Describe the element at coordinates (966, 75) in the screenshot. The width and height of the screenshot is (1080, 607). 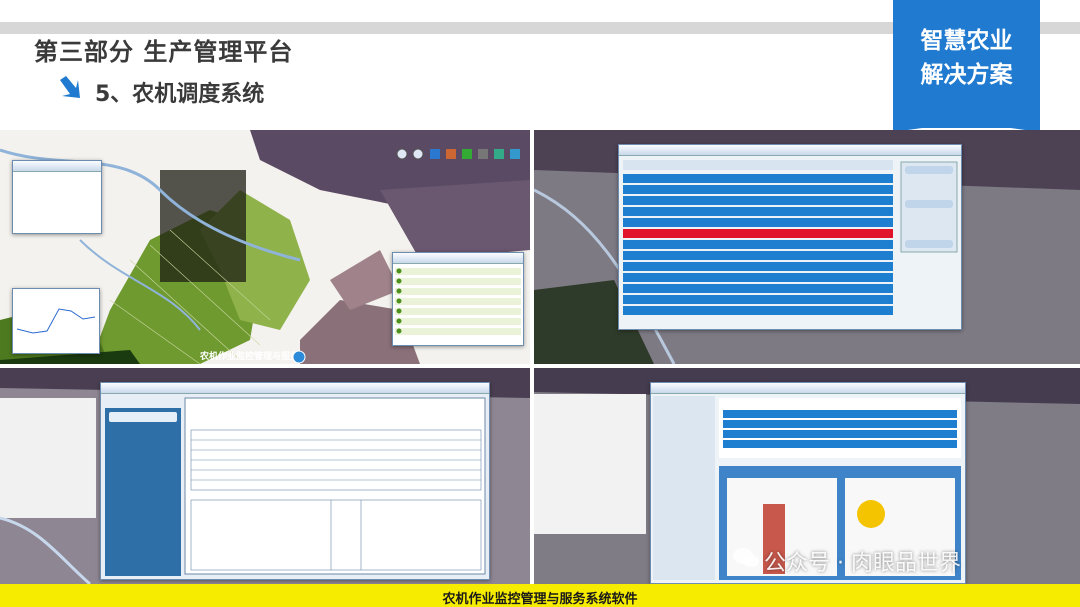
I see `badge-line-2: 解决方案` at that location.